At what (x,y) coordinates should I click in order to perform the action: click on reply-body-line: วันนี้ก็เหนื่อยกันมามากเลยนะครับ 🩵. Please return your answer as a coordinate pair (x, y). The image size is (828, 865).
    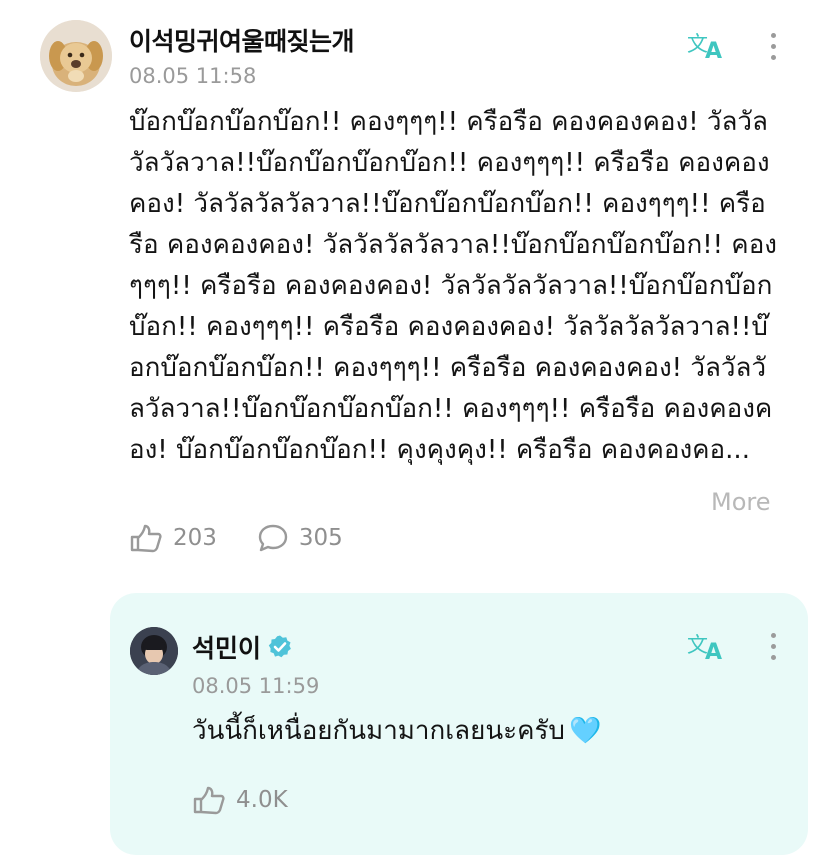
    Looking at the image, I should click on (396, 730).